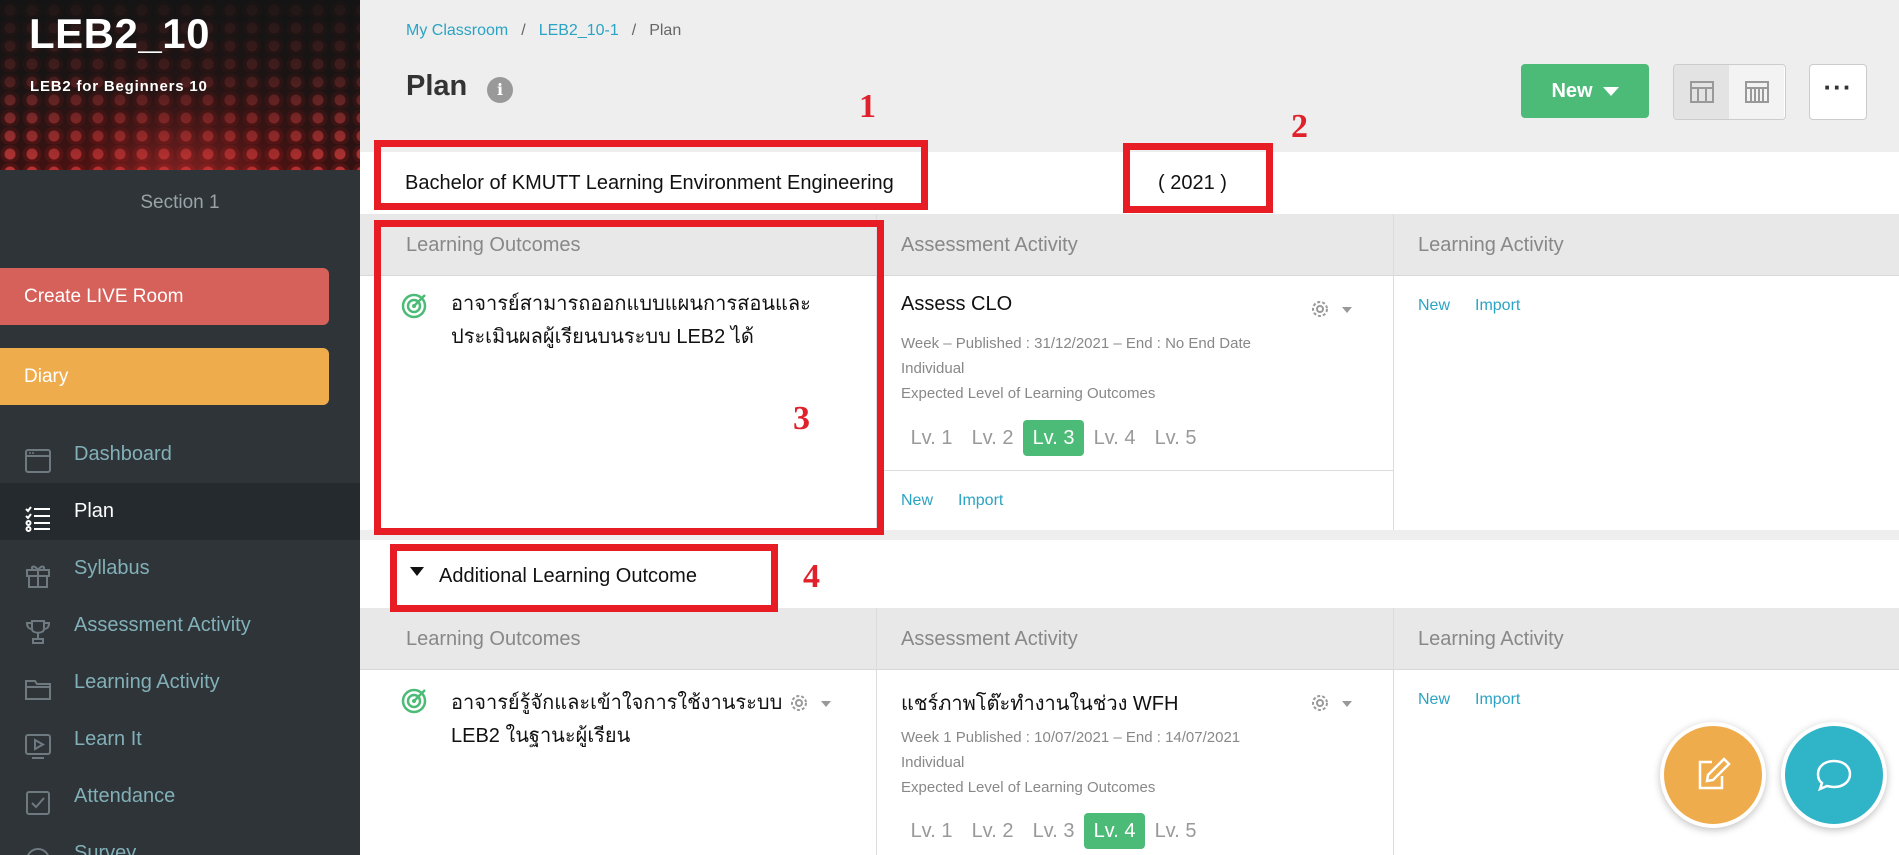 This screenshot has height=855, width=1899. I want to click on sidebar-item-dashboard: Dashboard, so click(180, 454).